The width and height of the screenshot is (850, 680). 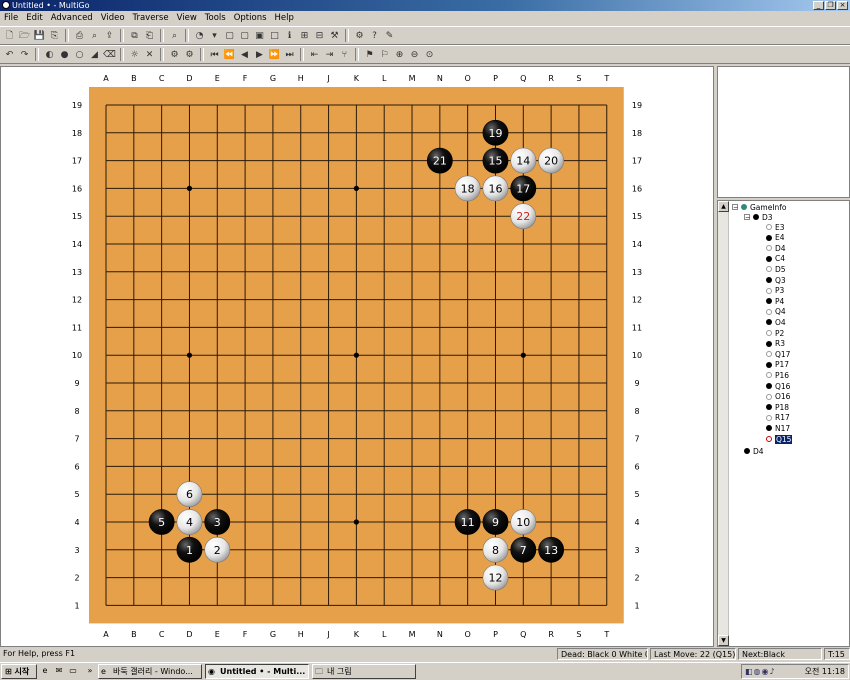 I want to click on step-back-icon: ◀, so click(x=244, y=54).